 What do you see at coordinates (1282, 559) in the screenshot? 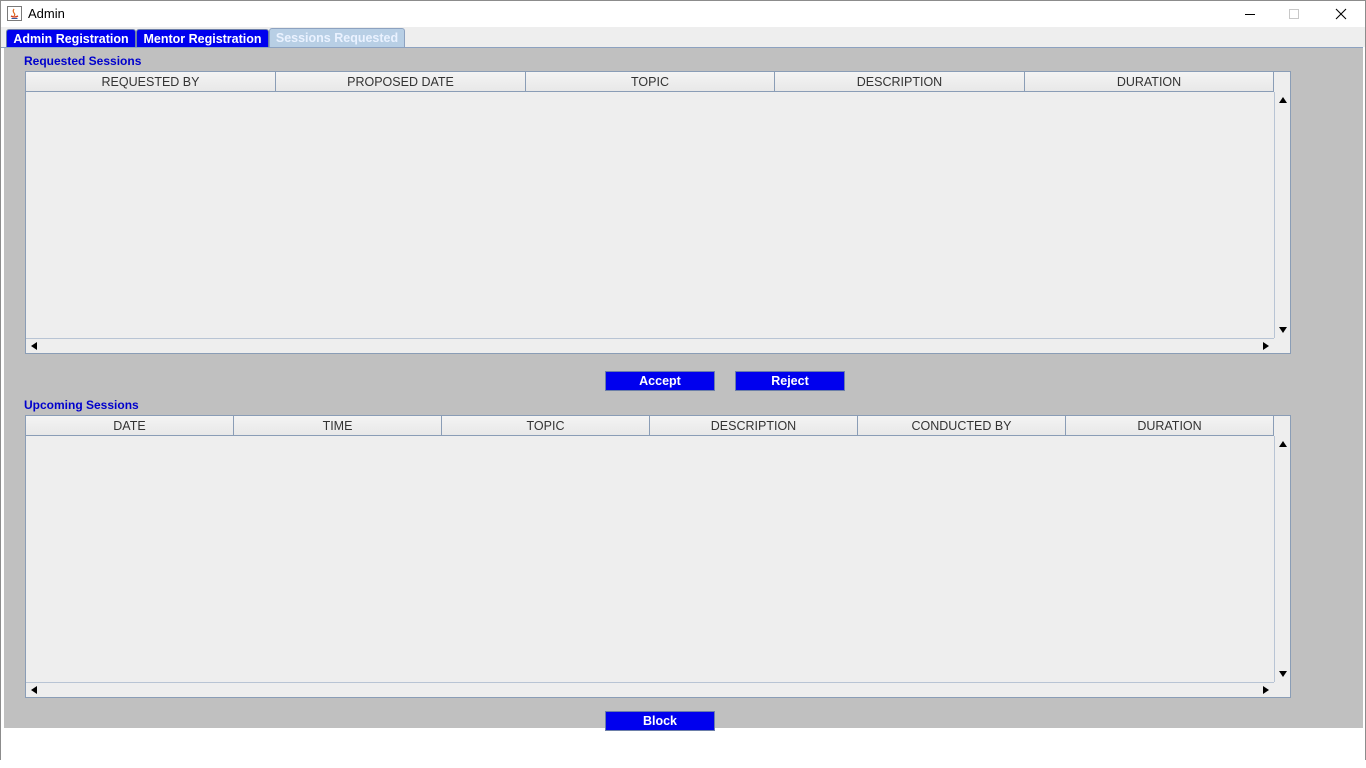
I see `upcoming-vertical-scrollbar` at bounding box center [1282, 559].